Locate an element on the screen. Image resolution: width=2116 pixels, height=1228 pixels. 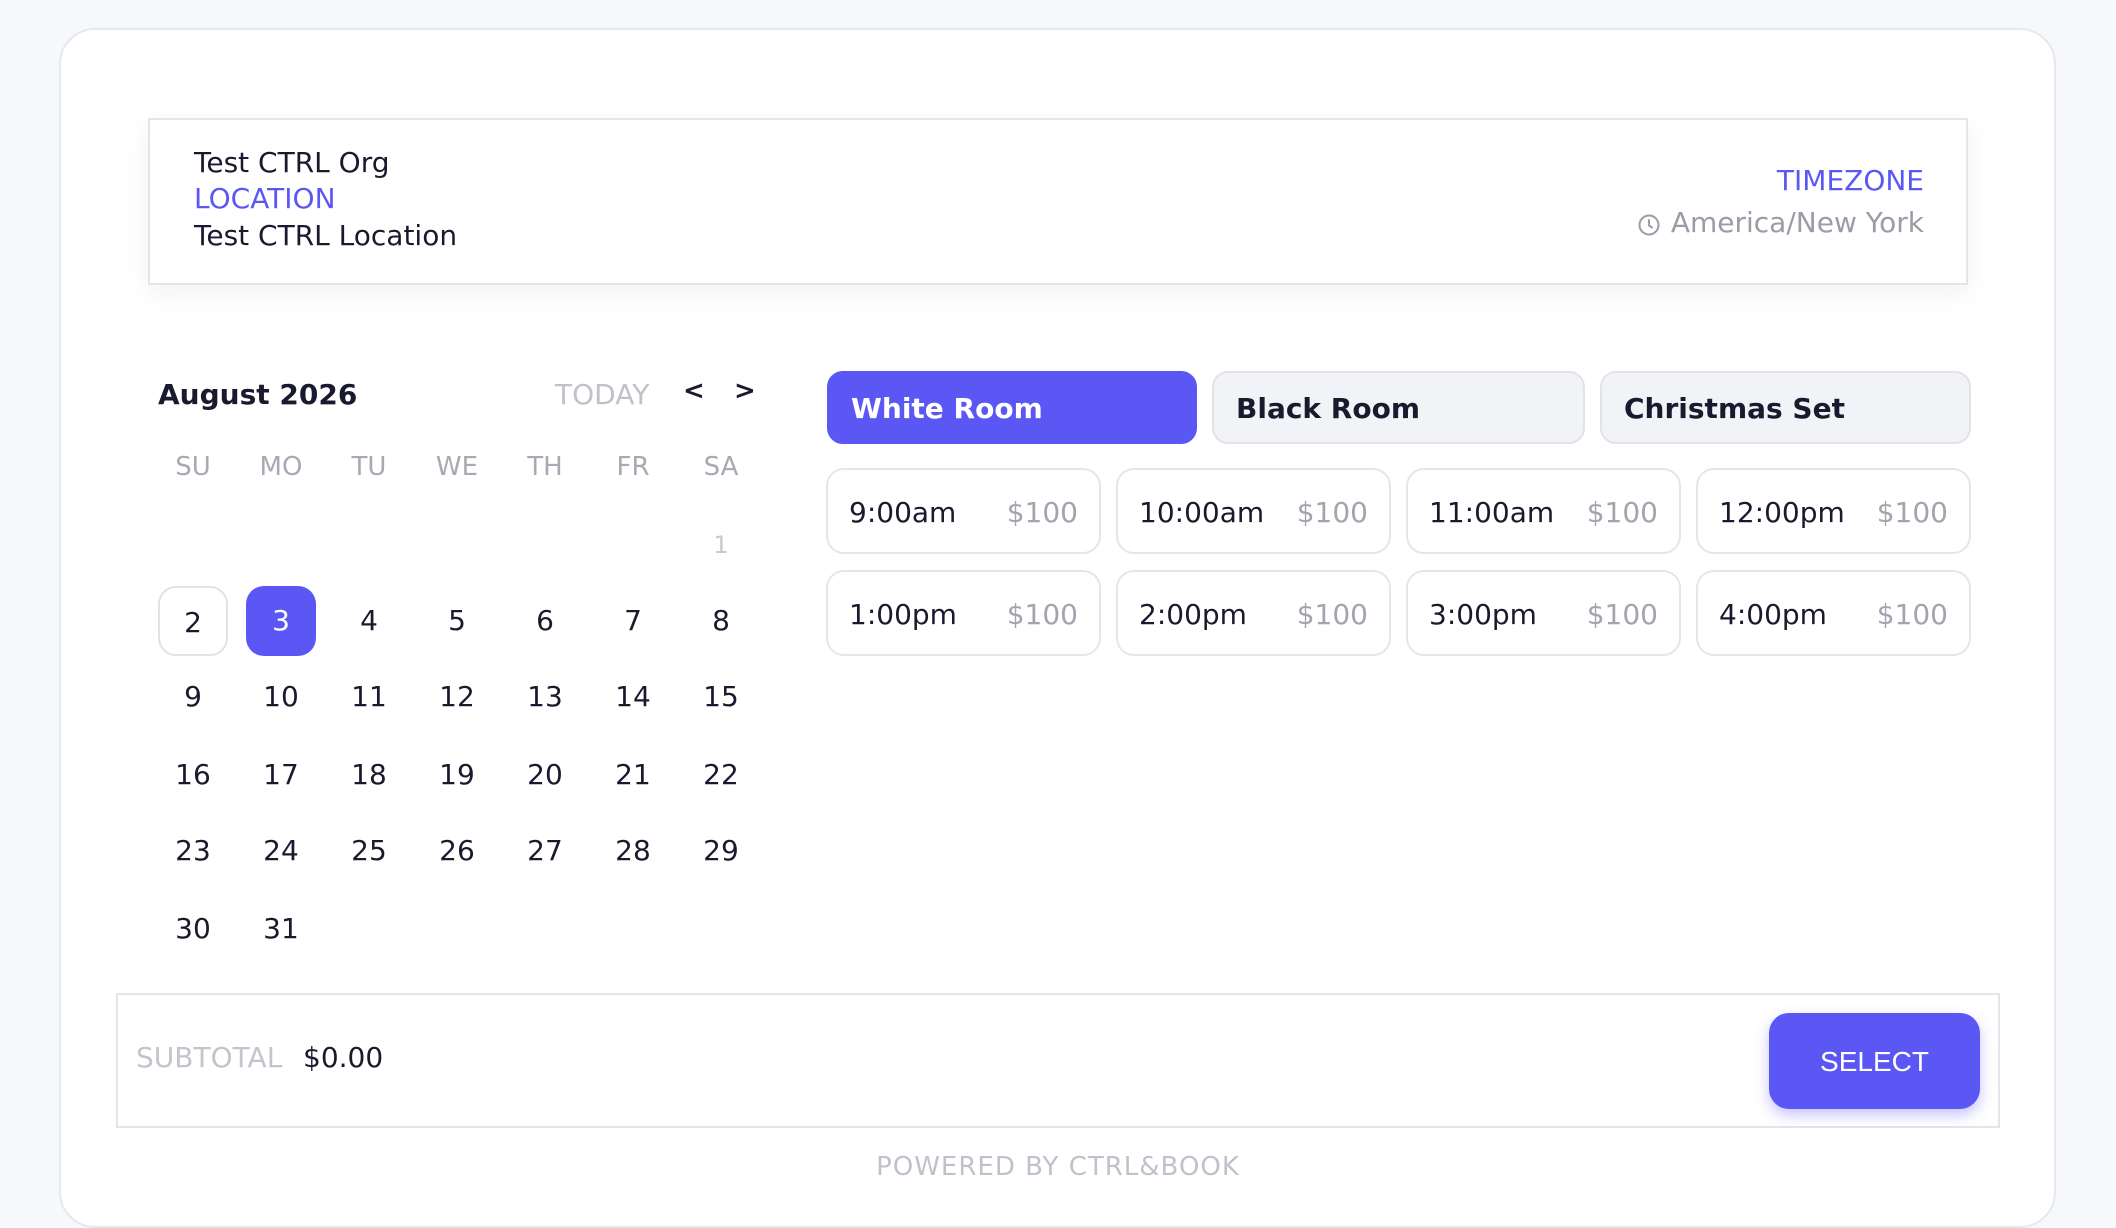
time-slot: 10:00am $100 is located at coordinates (1253, 511).